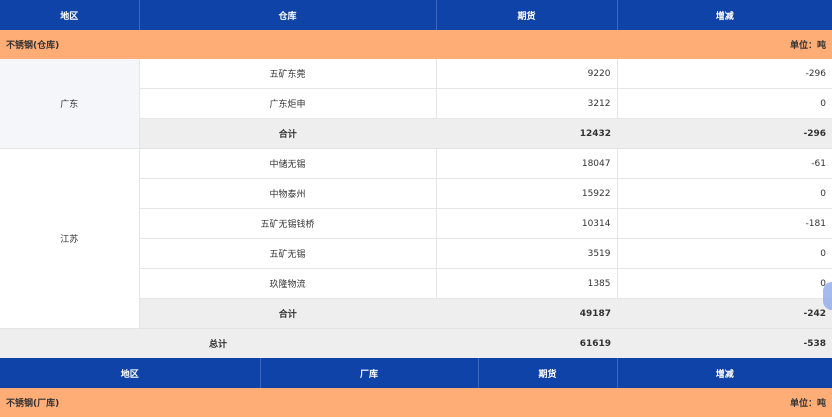 Image resolution: width=832 pixels, height=419 pixels. What do you see at coordinates (724, 313) in the screenshot?
I see `subtotal-change: -242` at bounding box center [724, 313].